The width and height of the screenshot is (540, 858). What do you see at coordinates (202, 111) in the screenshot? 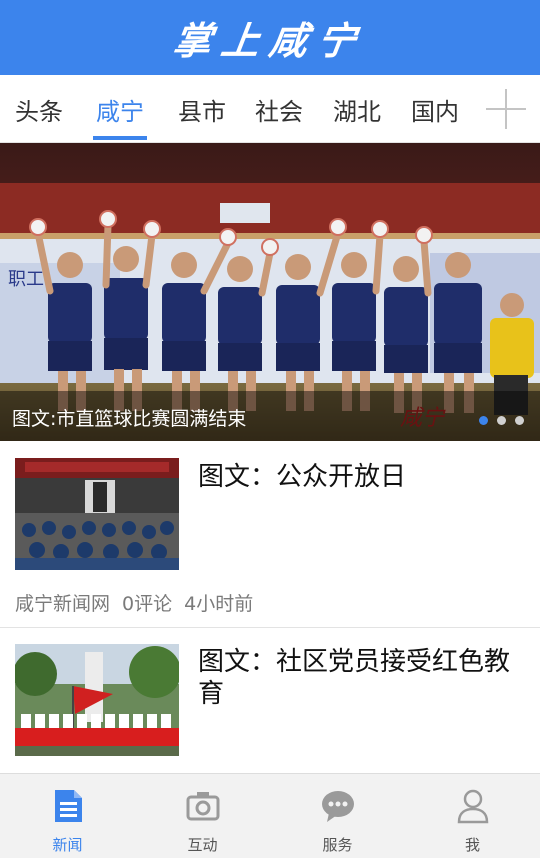
I see `tab-label: 县市` at bounding box center [202, 111].